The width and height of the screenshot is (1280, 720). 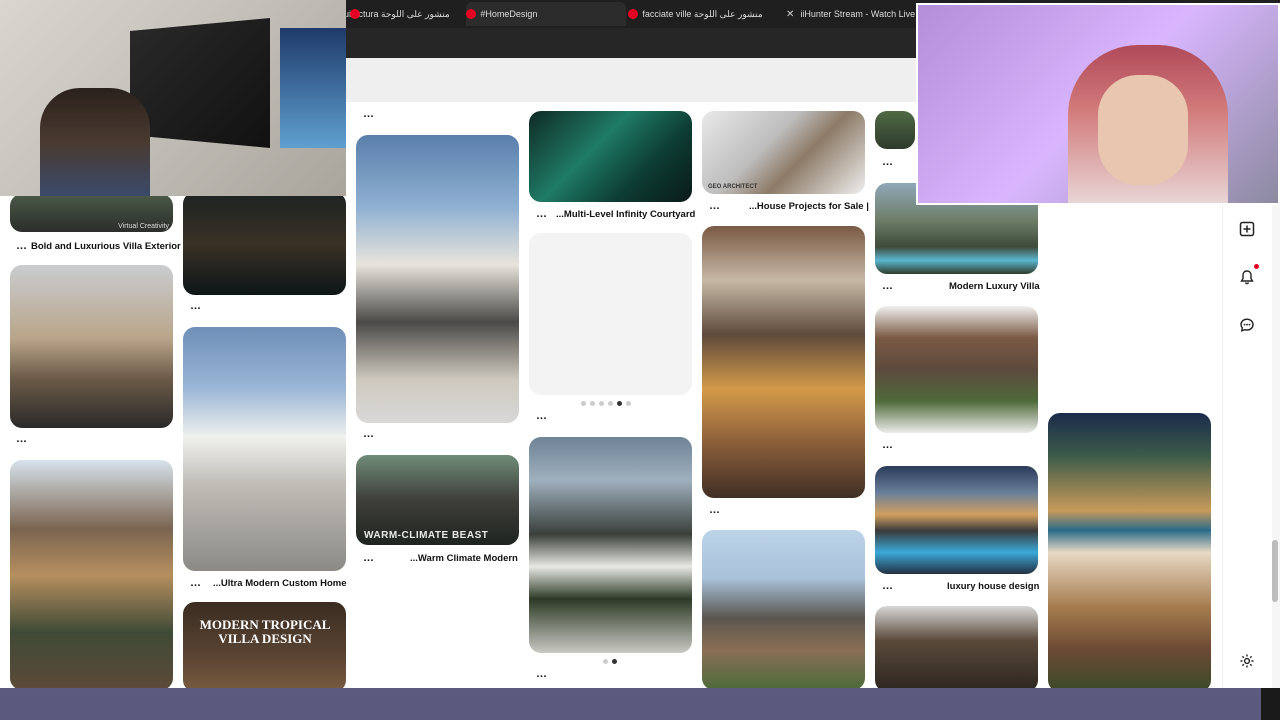 What do you see at coordinates (402, 14) in the screenshot?
I see `tab-arquitectura: uitectura منشور على اللوحة` at bounding box center [402, 14].